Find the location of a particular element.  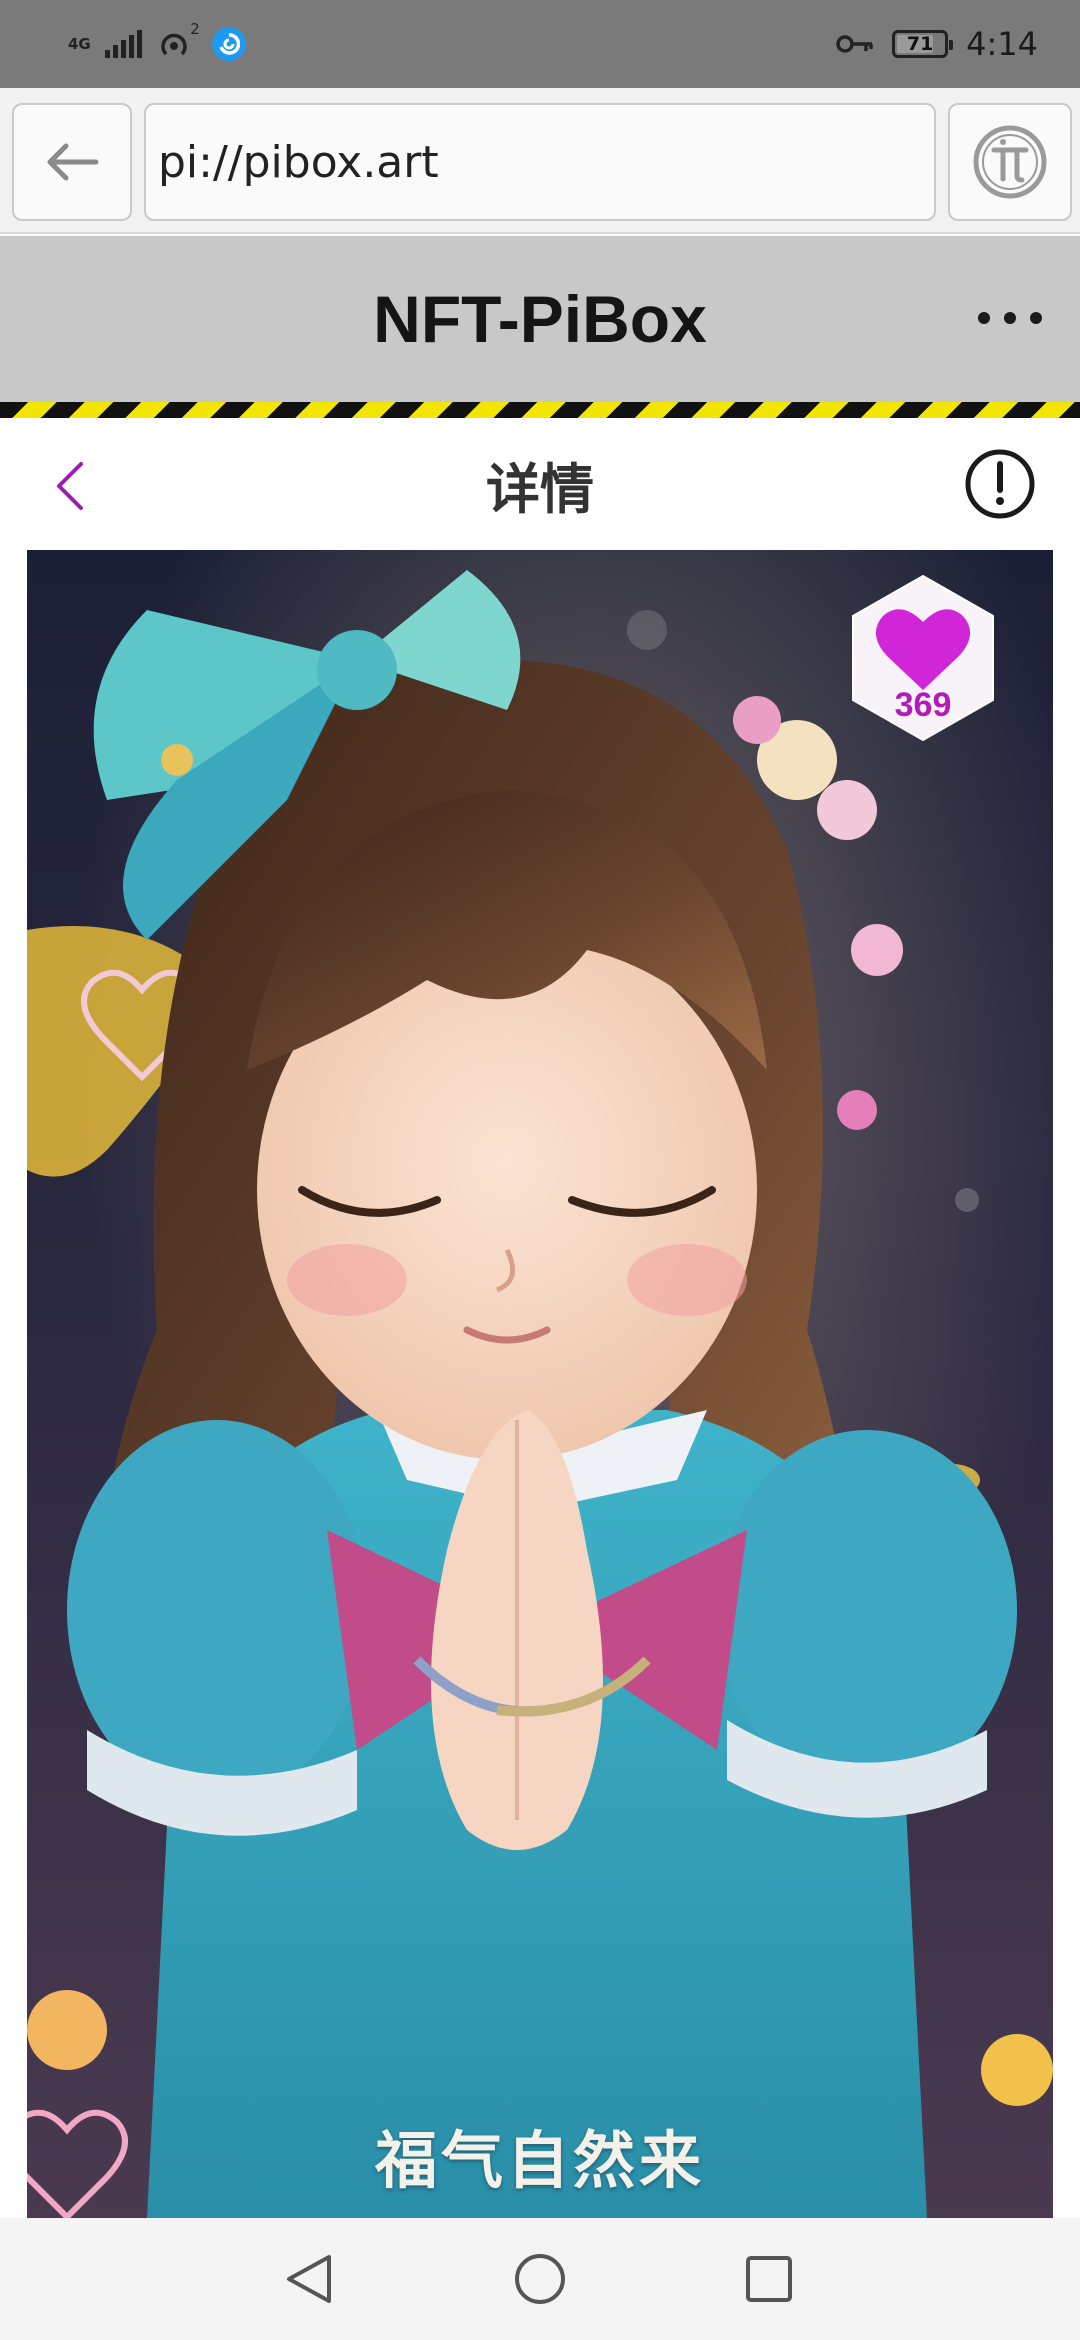

triangle-back-icon is located at coordinates (309, 2279).